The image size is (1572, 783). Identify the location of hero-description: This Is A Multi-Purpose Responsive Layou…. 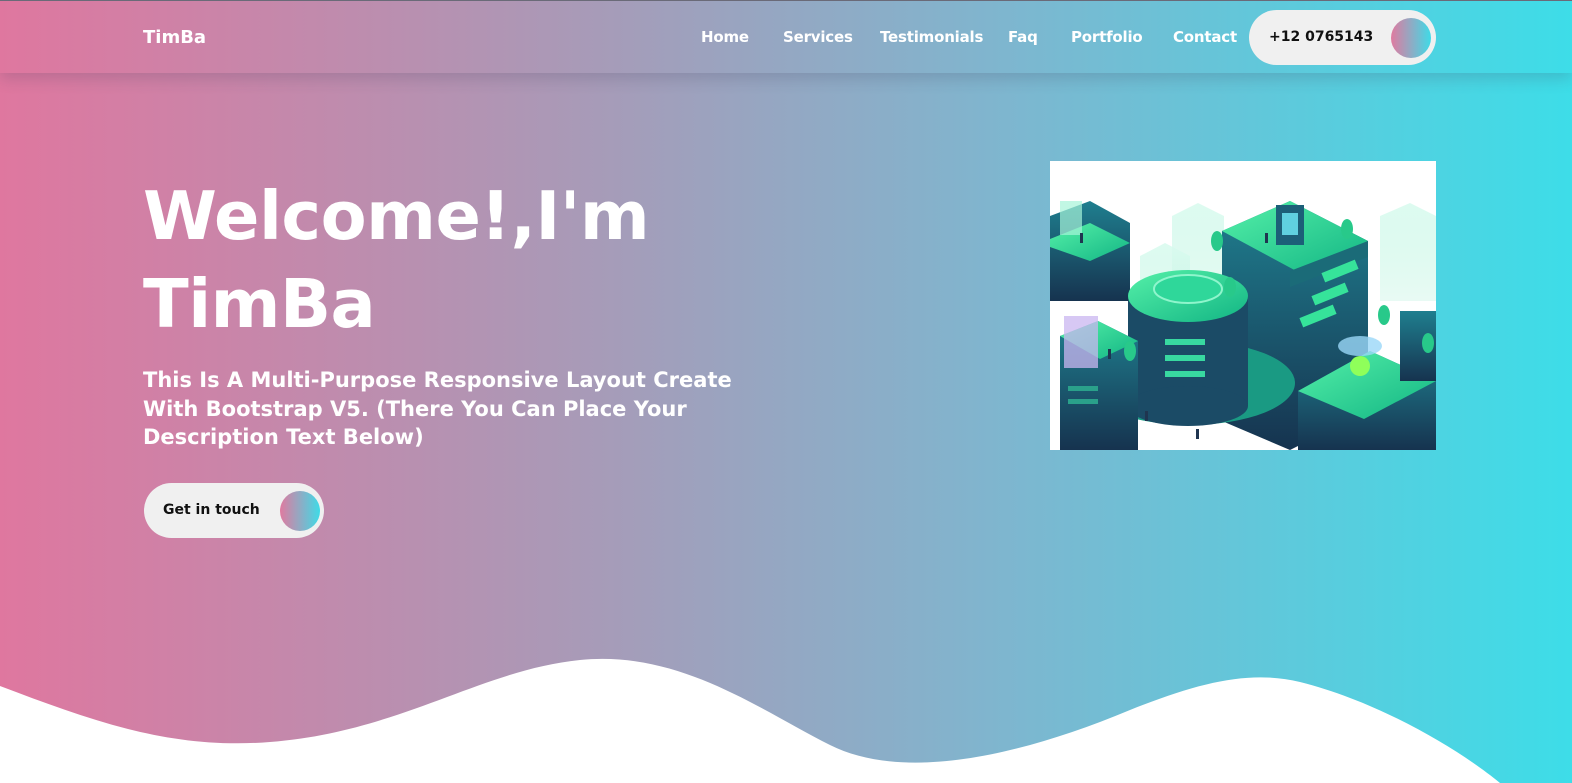
(437, 408).